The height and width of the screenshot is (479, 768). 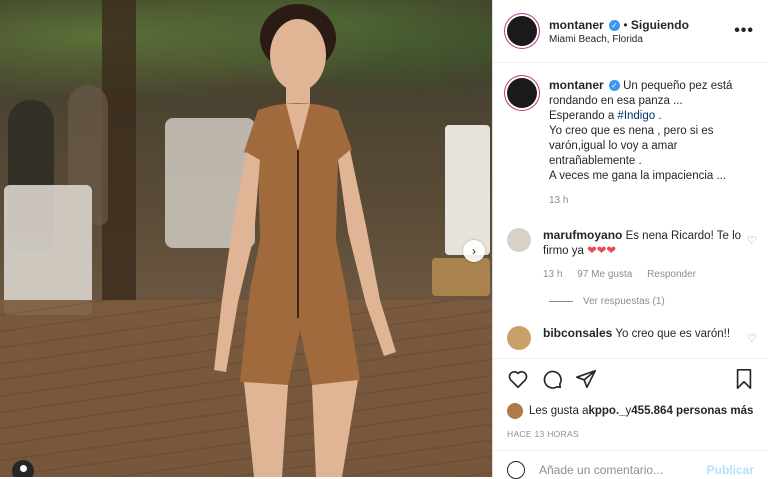 What do you see at coordinates (586, 379) in the screenshot?
I see `share-icon` at bounding box center [586, 379].